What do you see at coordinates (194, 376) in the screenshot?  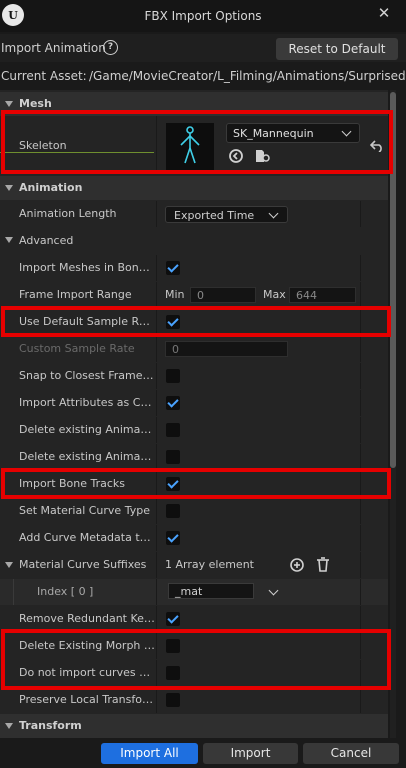 I see `snap-to-closest-row: Snap to Closest Frame Boundary` at bounding box center [194, 376].